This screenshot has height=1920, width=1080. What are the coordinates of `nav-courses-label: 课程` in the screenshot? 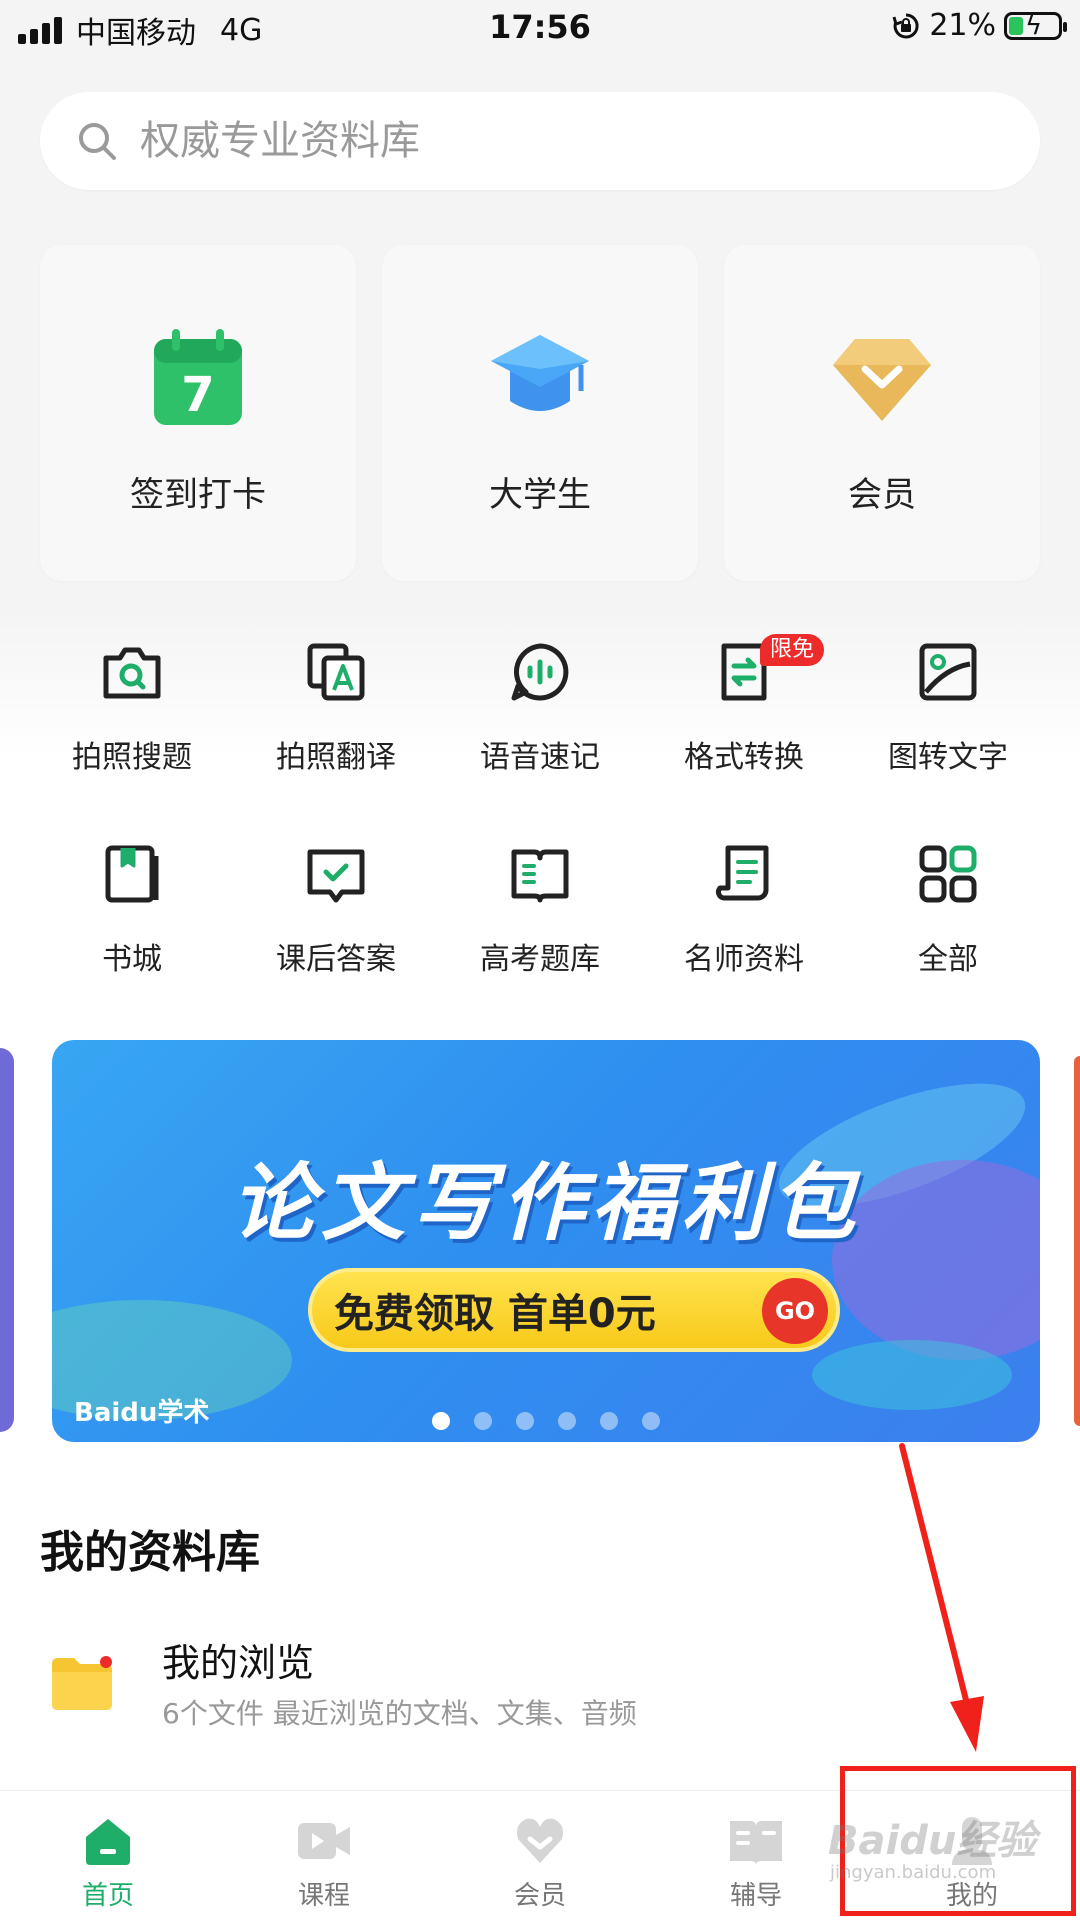 It's located at (323, 1896).